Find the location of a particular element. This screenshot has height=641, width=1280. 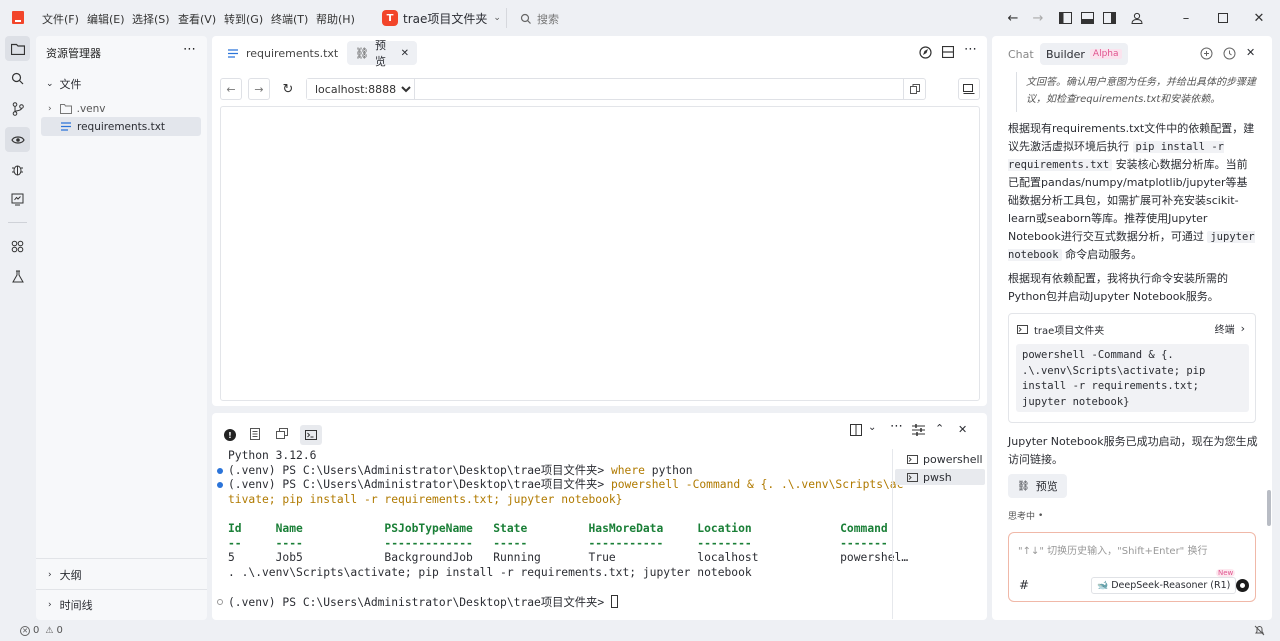

notifications-muted-icon is located at coordinates (1259, 632).